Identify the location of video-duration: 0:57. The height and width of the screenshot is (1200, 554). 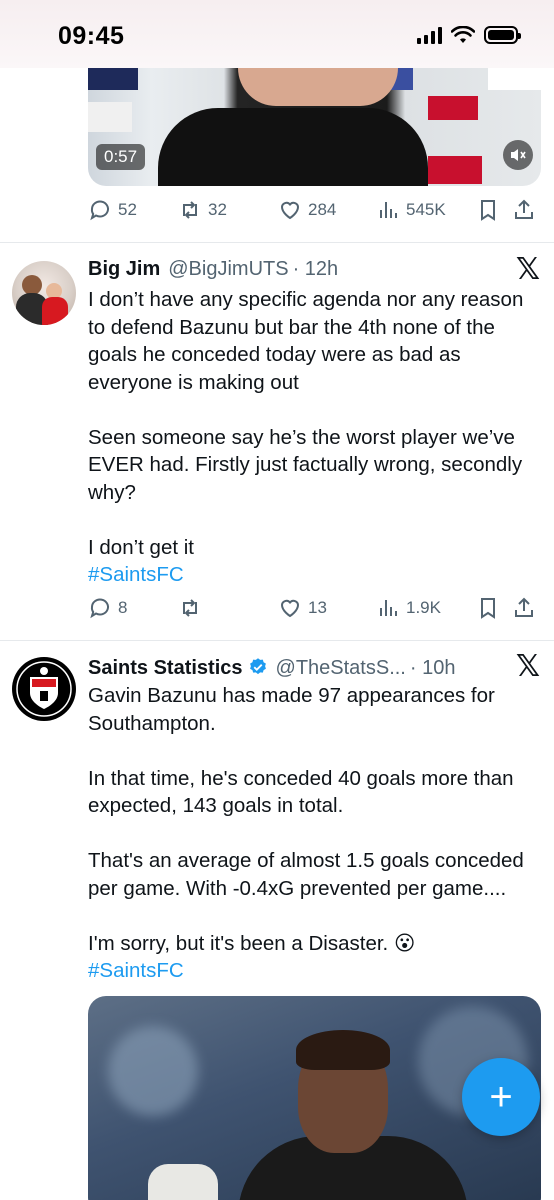
(121, 157).